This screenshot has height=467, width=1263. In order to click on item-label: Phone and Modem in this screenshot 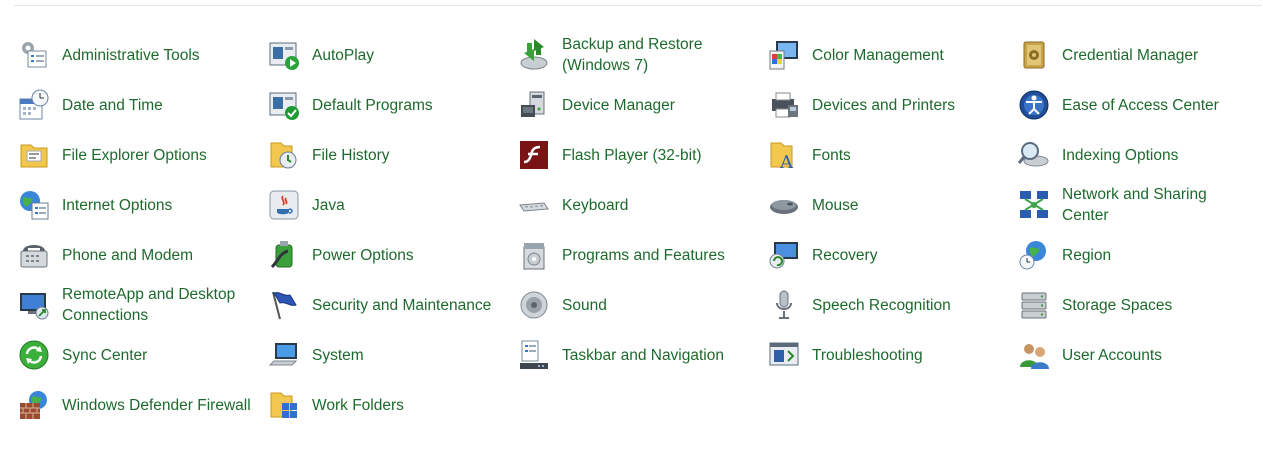, I will do `click(127, 255)`.